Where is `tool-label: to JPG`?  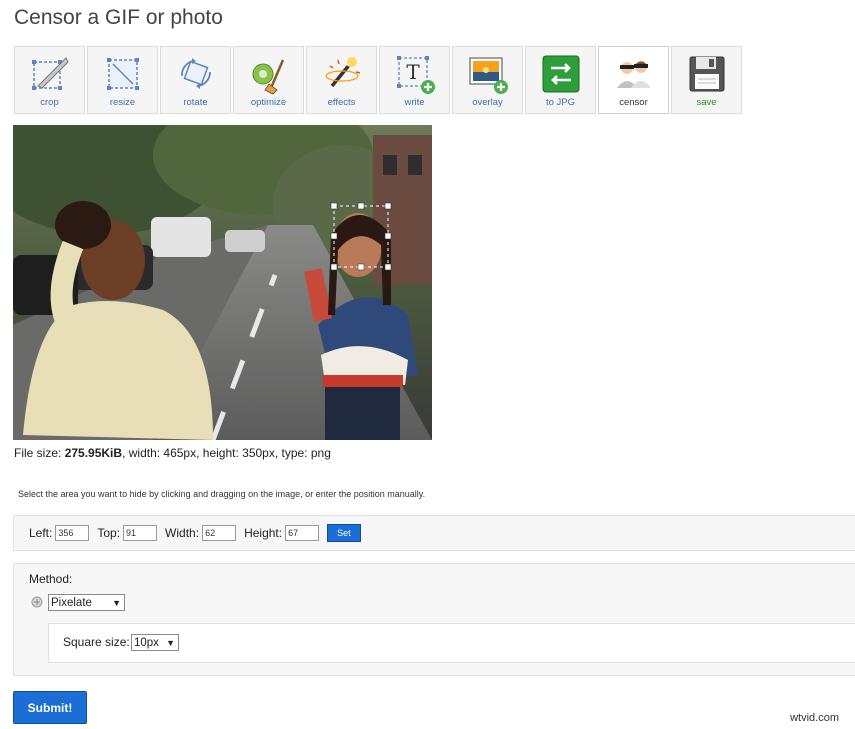 tool-label: to JPG is located at coordinates (560, 102).